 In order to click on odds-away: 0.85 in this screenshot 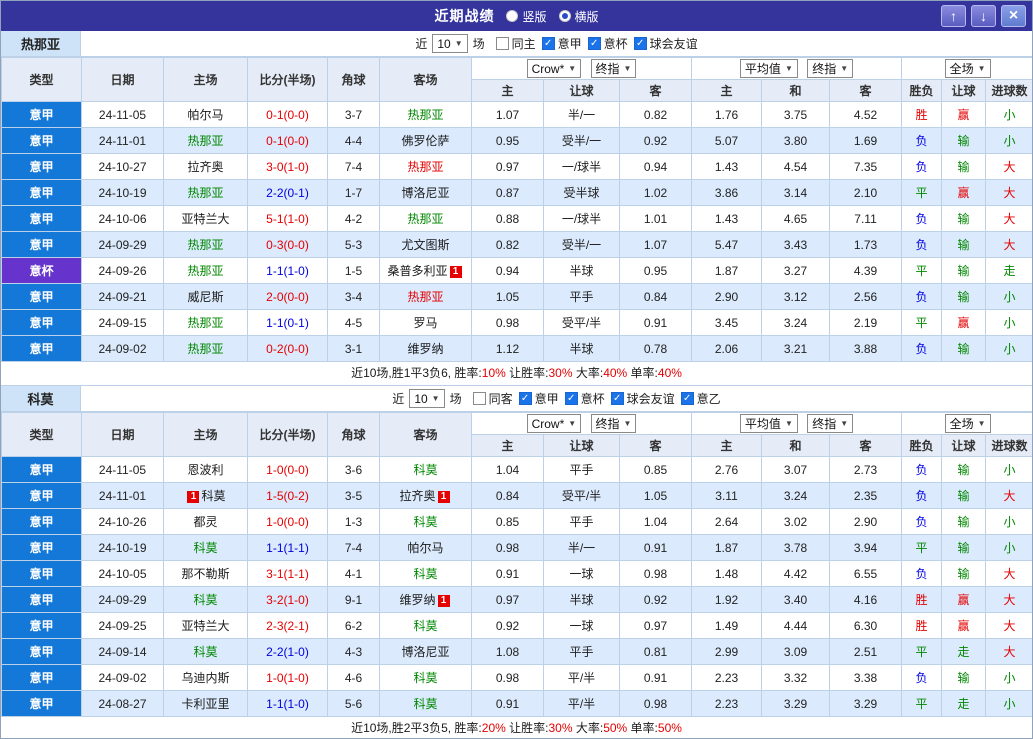, I will do `click(655, 469)`.